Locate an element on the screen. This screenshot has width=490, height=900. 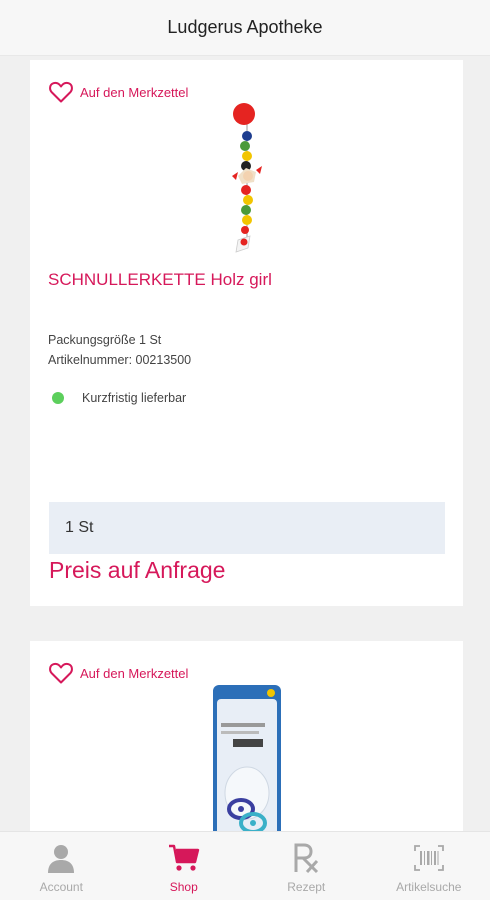
nav-item-account: Account is located at coordinates (61, 866).